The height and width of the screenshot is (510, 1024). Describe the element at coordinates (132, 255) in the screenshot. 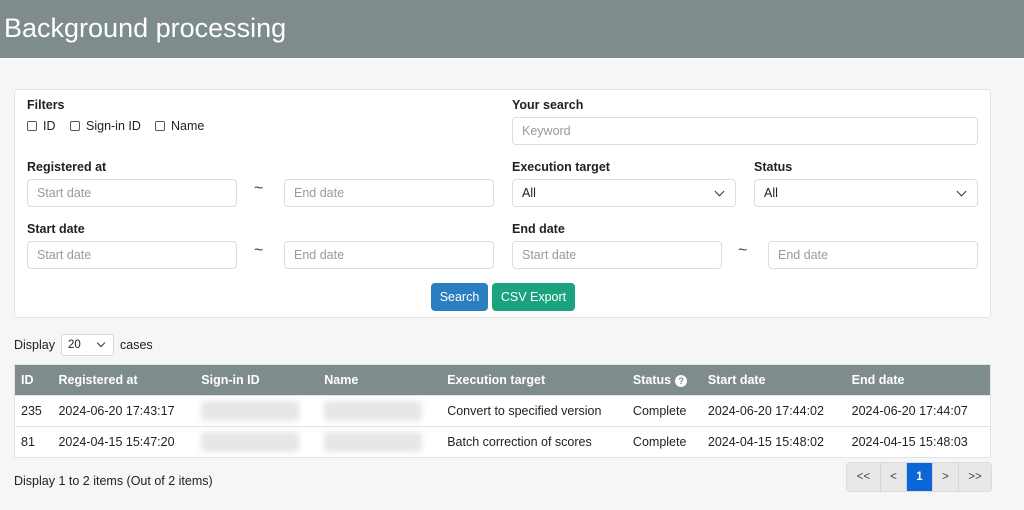

I see `start-date-from-input: Start date` at that location.